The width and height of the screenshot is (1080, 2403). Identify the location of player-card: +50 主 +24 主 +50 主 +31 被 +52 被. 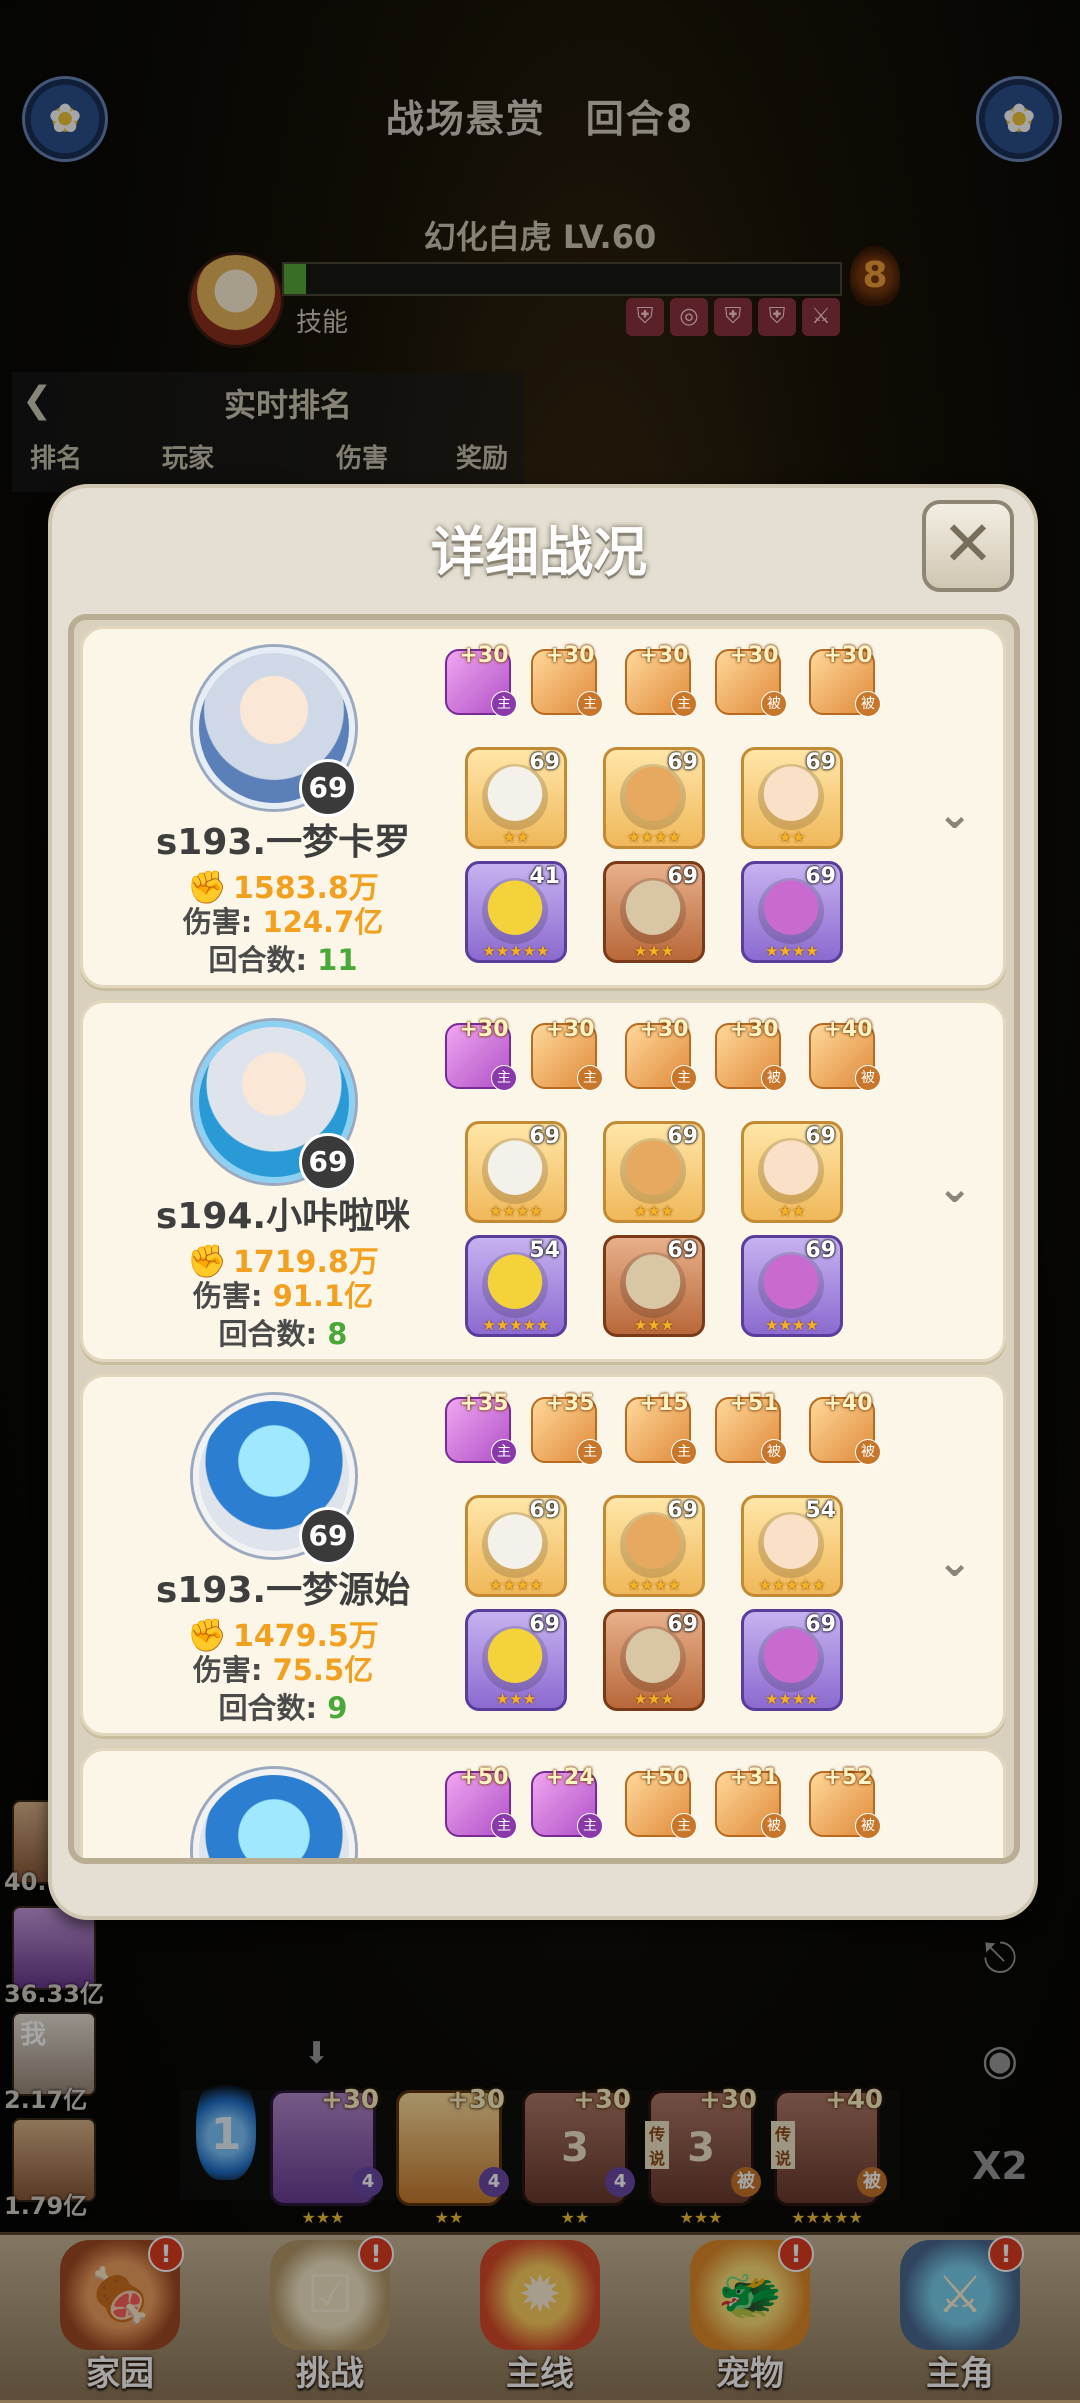
(543, 1803).